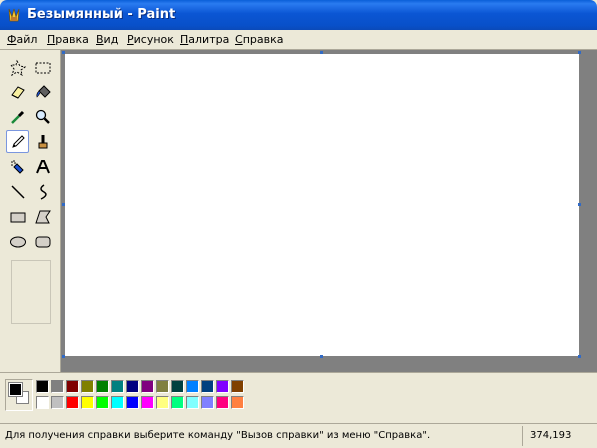 The width and height of the screenshot is (597, 448). I want to click on resize-handle-bottom-right, so click(579, 356).